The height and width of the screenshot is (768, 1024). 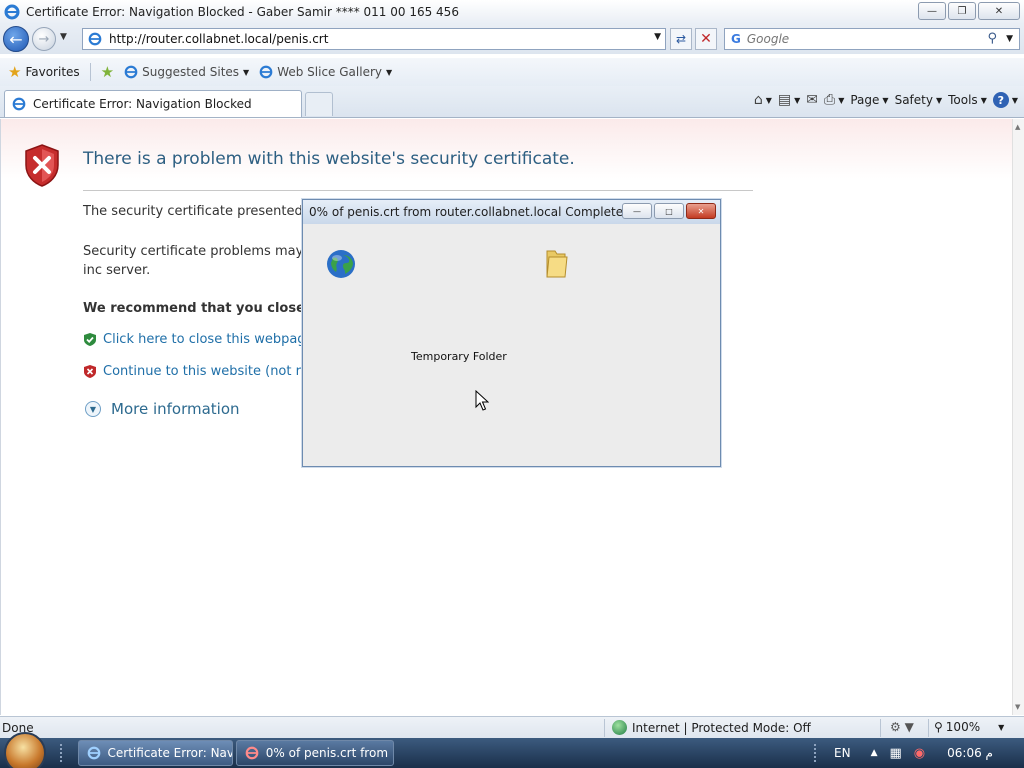 I want to click on language-indicator: EN, so click(x=842, y=753).